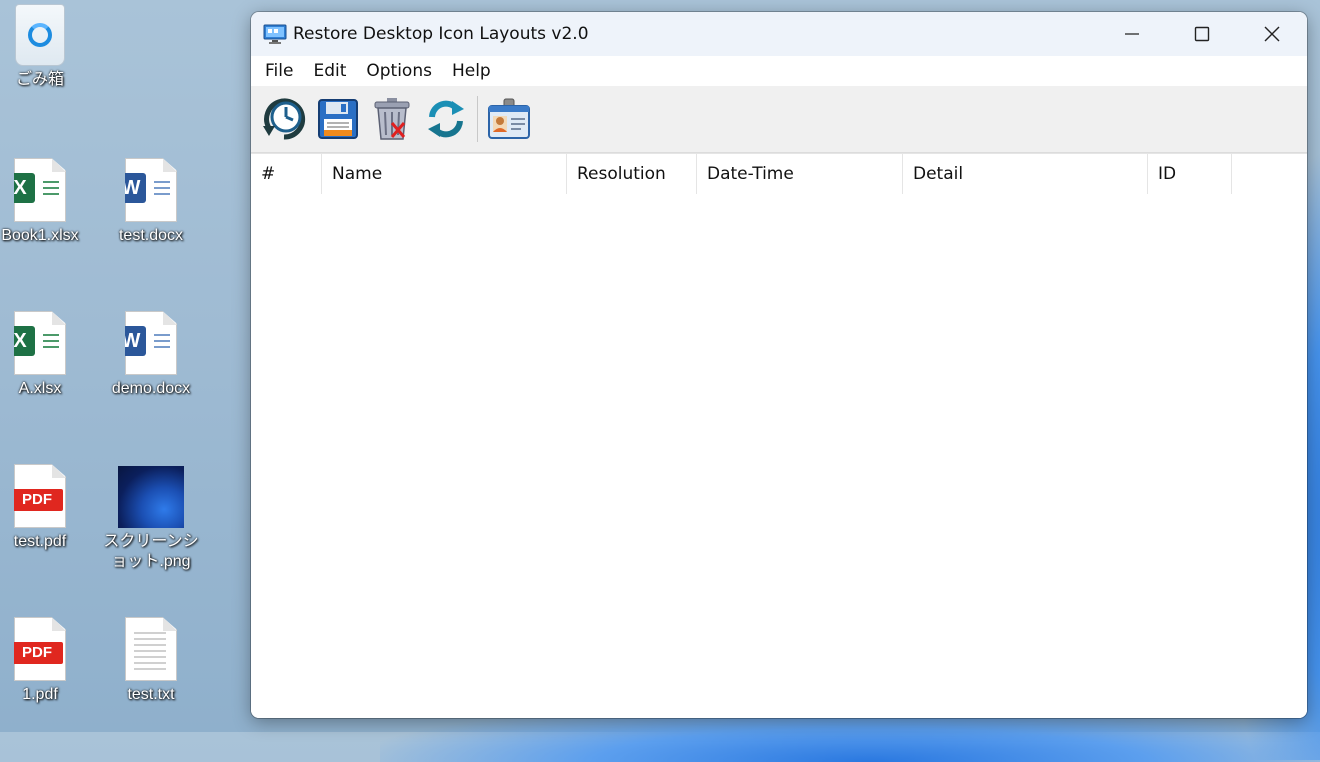 The image size is (1320, 762). Describe the element at coordinates (477, 119) in the screenshot. I see `toolbar-separator` at that location.